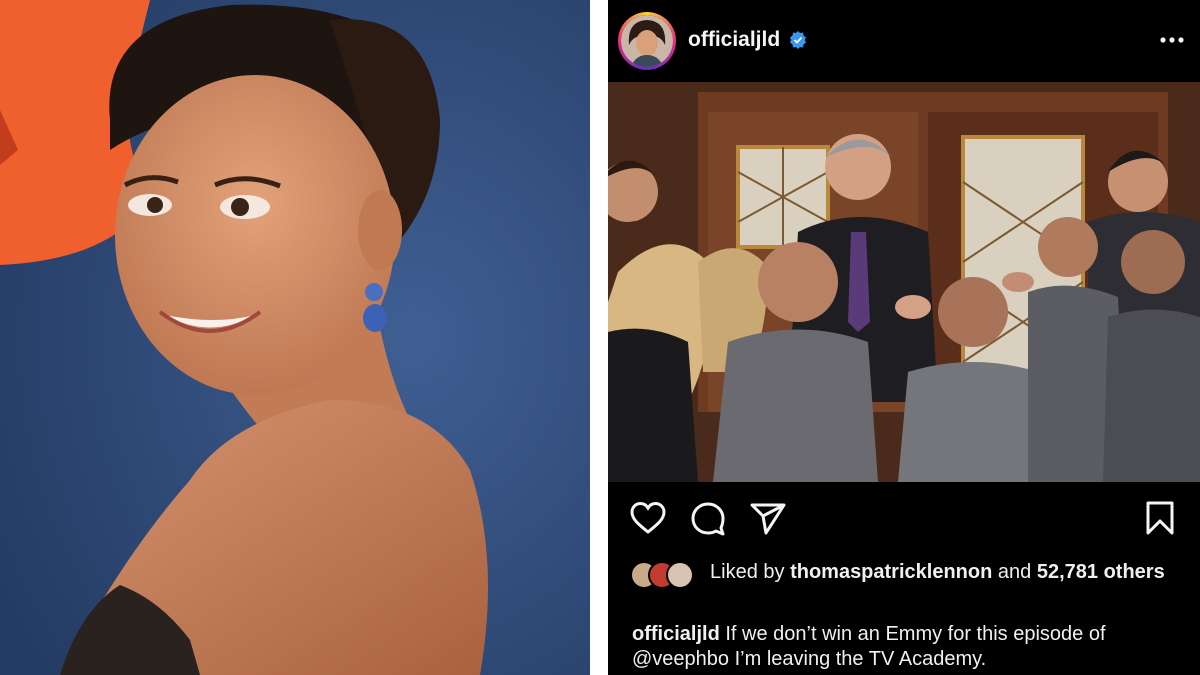  What do you see at coordinates (904, 41) in the screenshot?
I see `post-header: officialjld` at bounding box center [904, 41].